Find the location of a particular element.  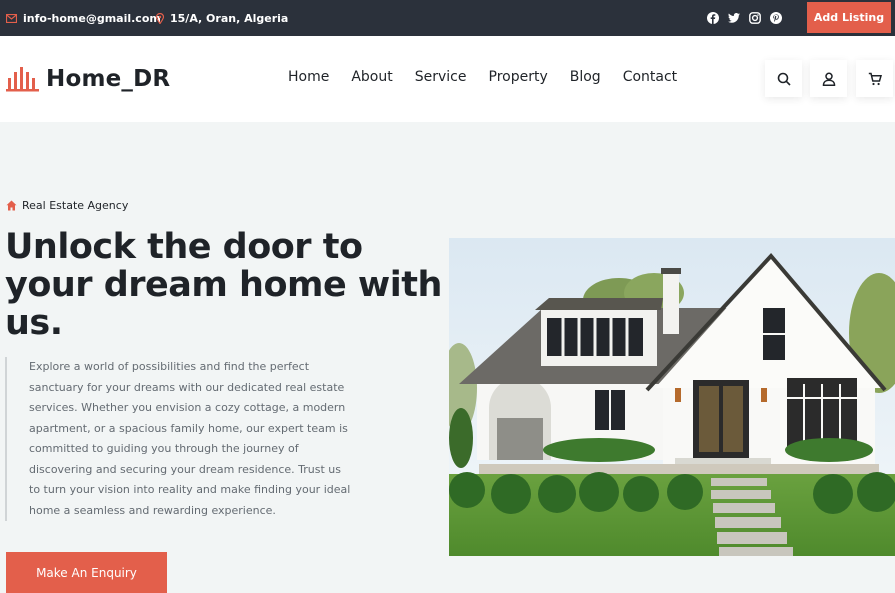

pinterest-icon is located at coordinates (775, 18).